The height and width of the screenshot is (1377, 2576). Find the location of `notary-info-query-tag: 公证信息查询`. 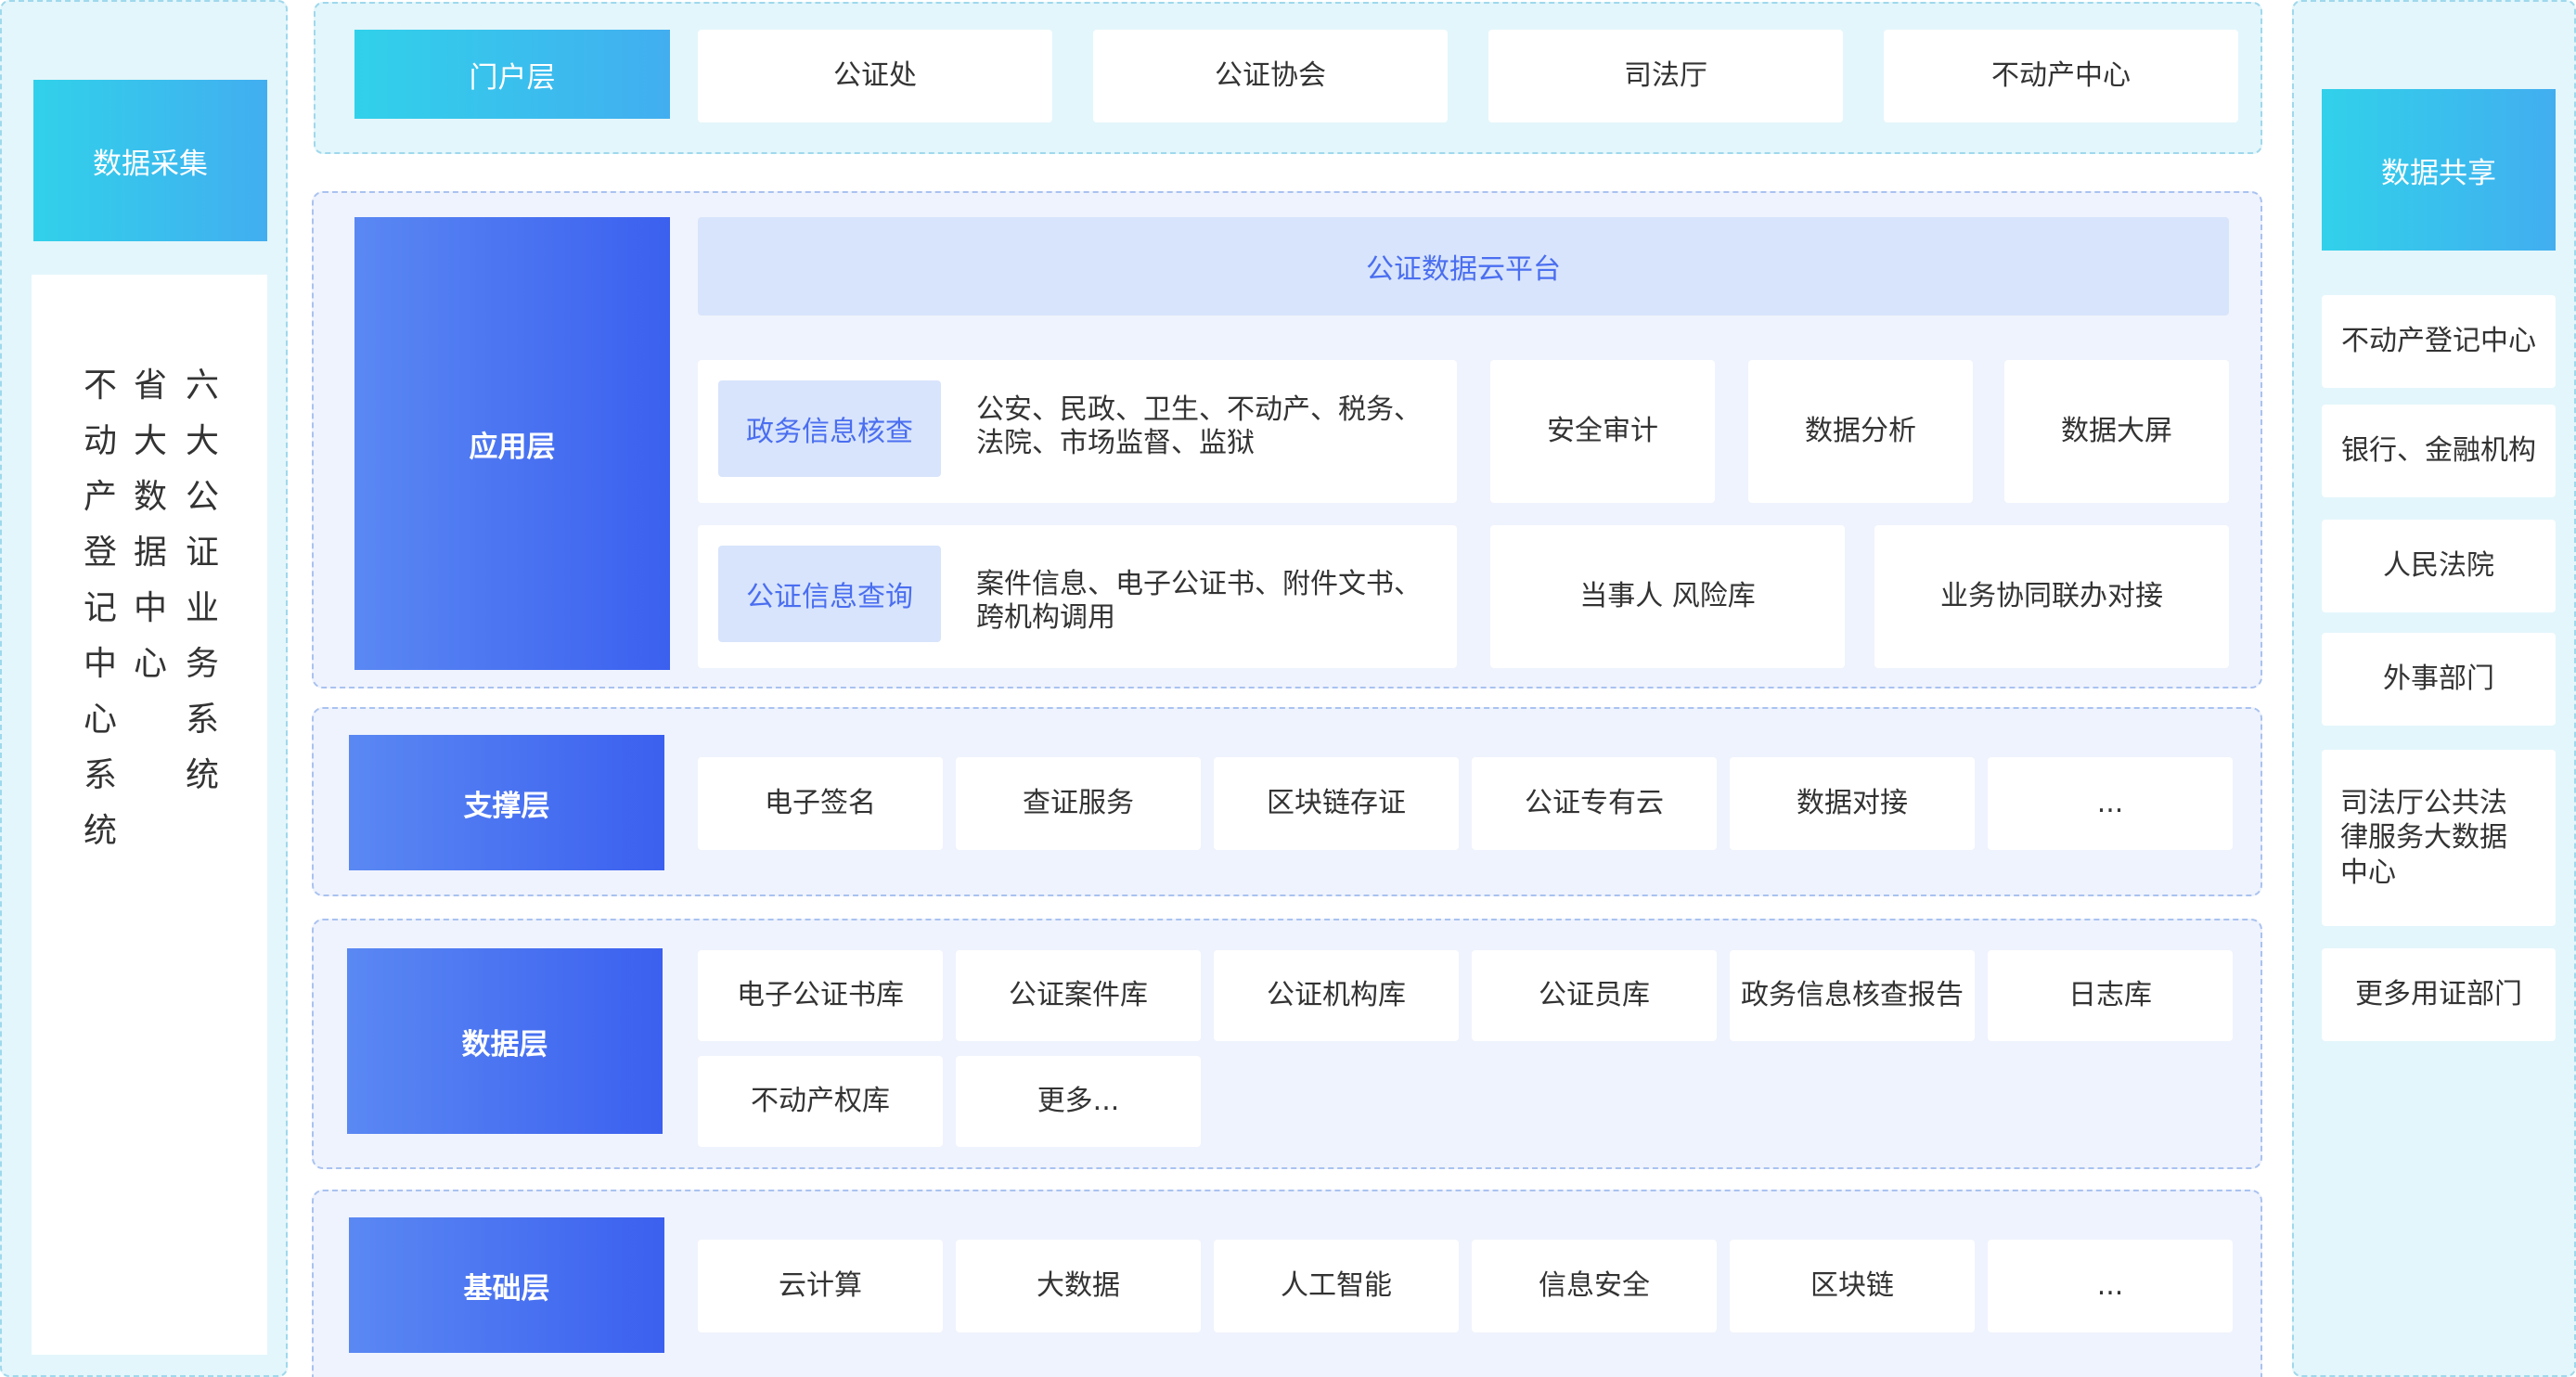

notary-info-query-tag: 公证信息查询 is located at coordinates (829, 594).